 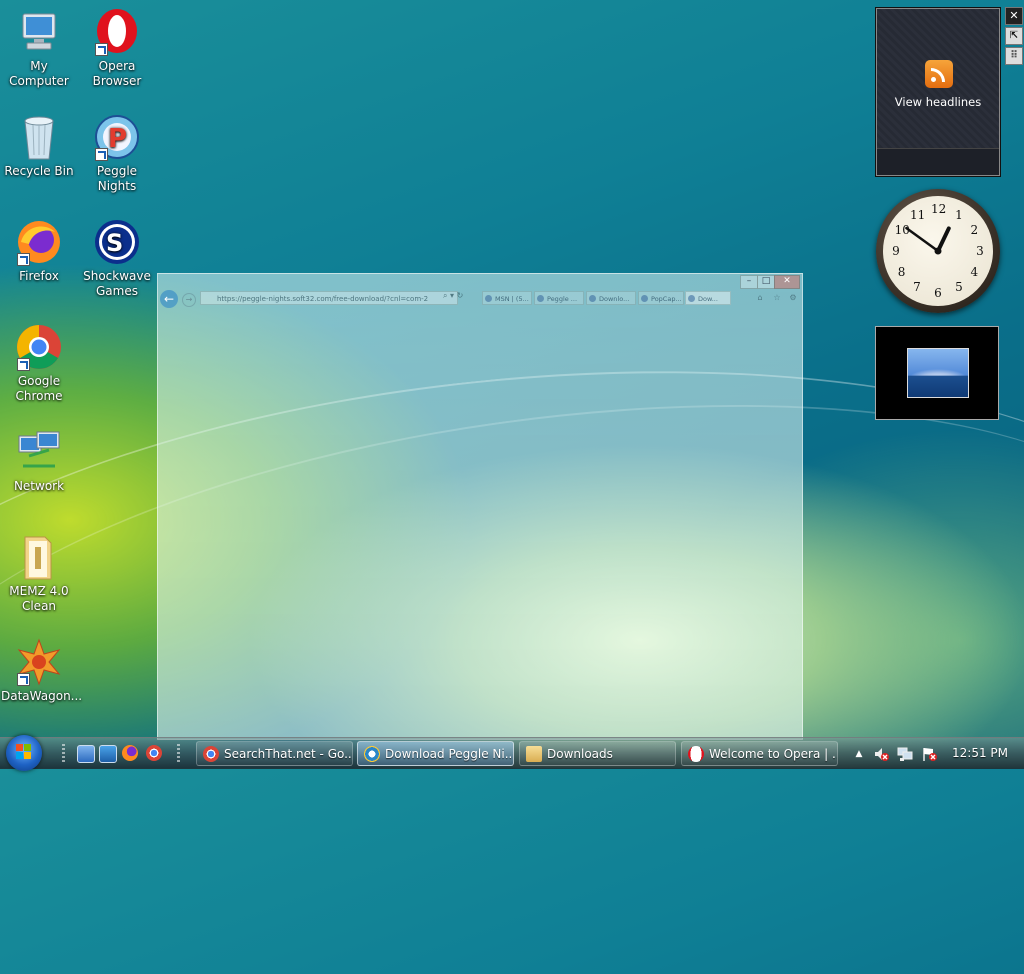 What do you see at coordinates (859, 754) in the screenshot?
I see `show-hidden-icons-button: ▲` at bounding box center [859, 754].